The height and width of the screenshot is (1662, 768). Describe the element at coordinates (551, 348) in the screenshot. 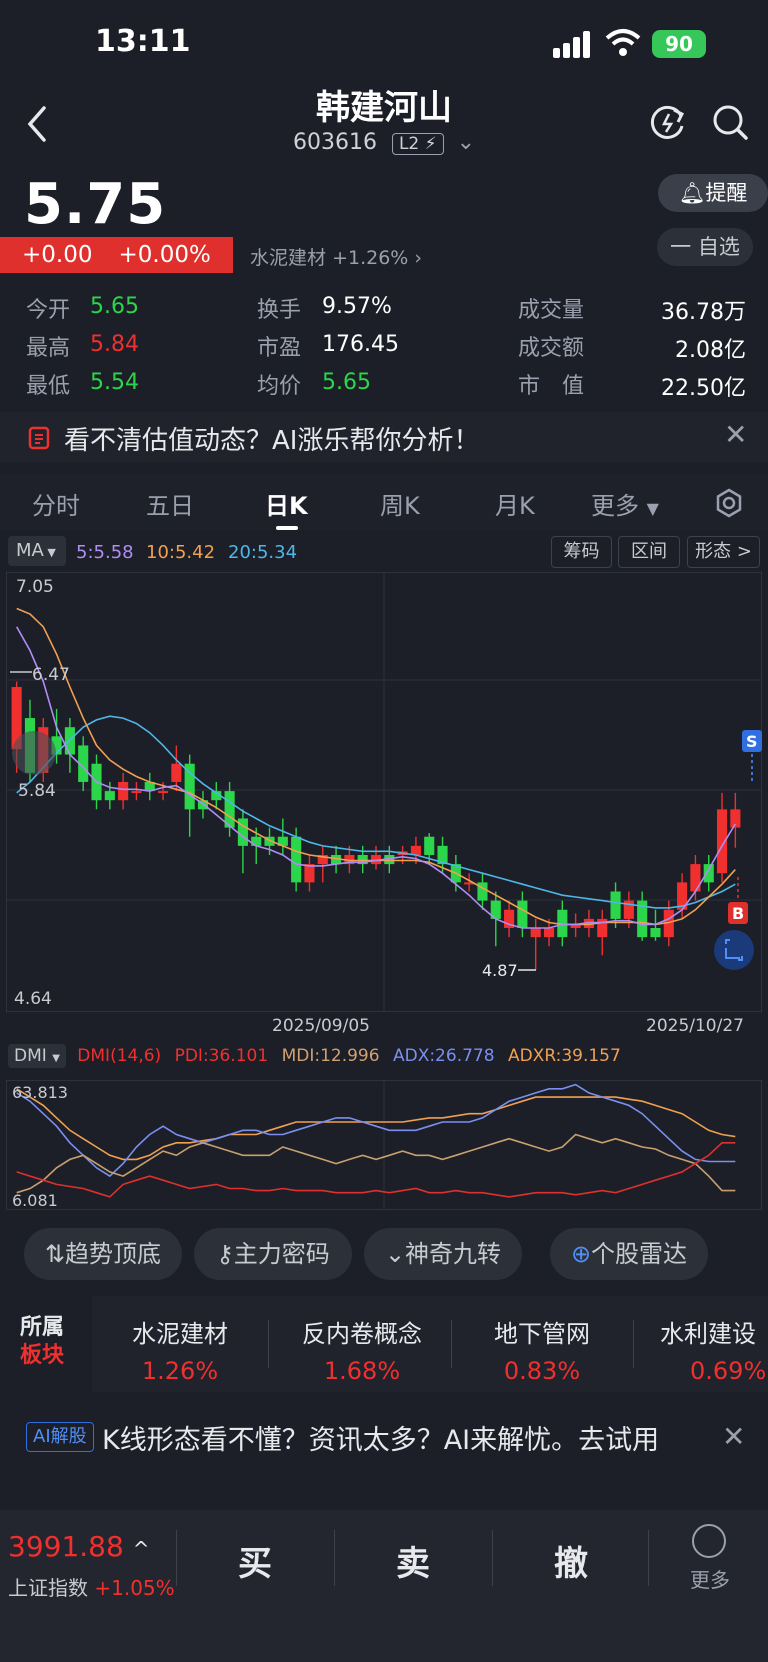

I see `amount-label: 成交额` at that location.